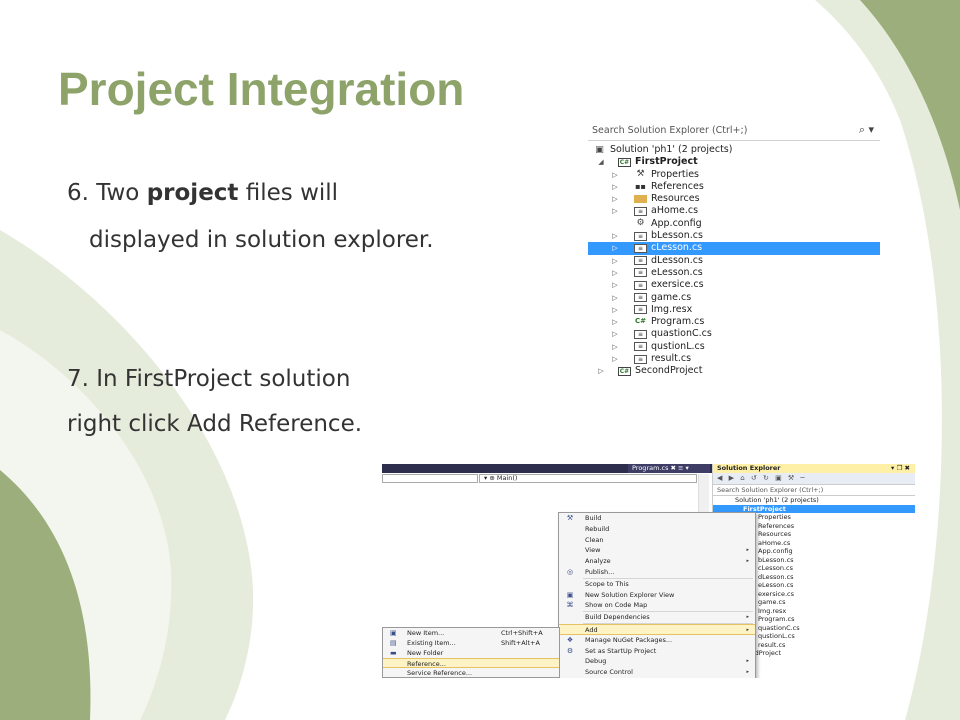 The height and width of the screenshot is (720, 960). What do you see at coordinates (734, 162) in the screenshot?
I see `tree-item: ◢ C# FirstProject` at bounding box center [734, 162].